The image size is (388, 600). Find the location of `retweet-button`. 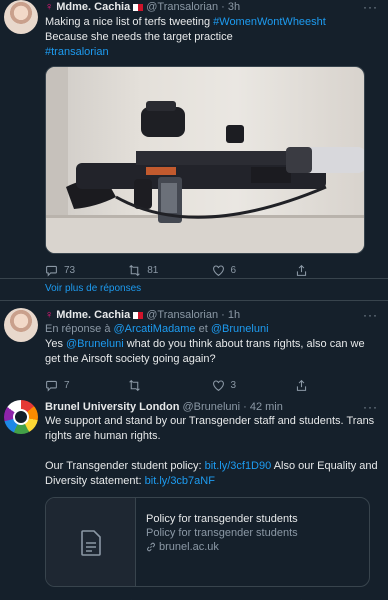

retweet-button is located at coordinates (169, 385).